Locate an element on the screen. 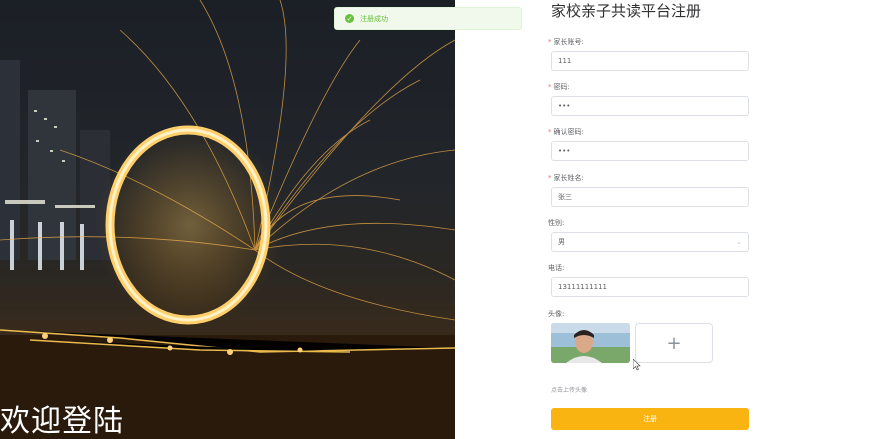 This screenshot has height=439, width=878. parent-name-label: * 家长姓名: is located at coordinates (566, 178).